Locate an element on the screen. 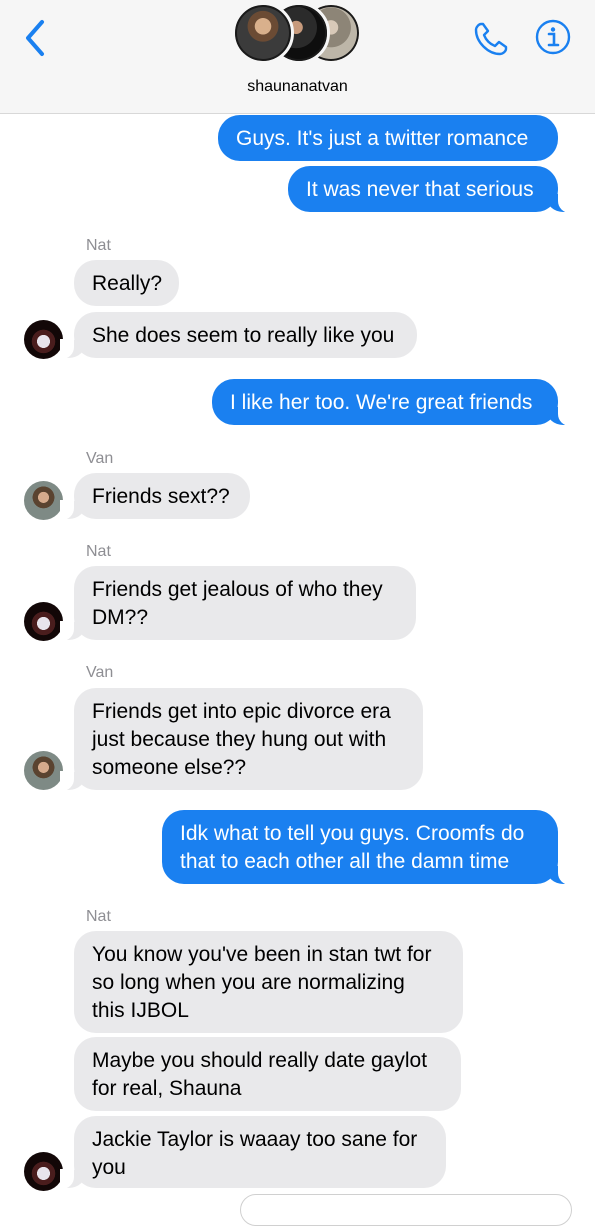 This screenshot has height=1226, width=595. incoming-message: Friends get jealous of who they DM?? is located at coordinates (238, 603).